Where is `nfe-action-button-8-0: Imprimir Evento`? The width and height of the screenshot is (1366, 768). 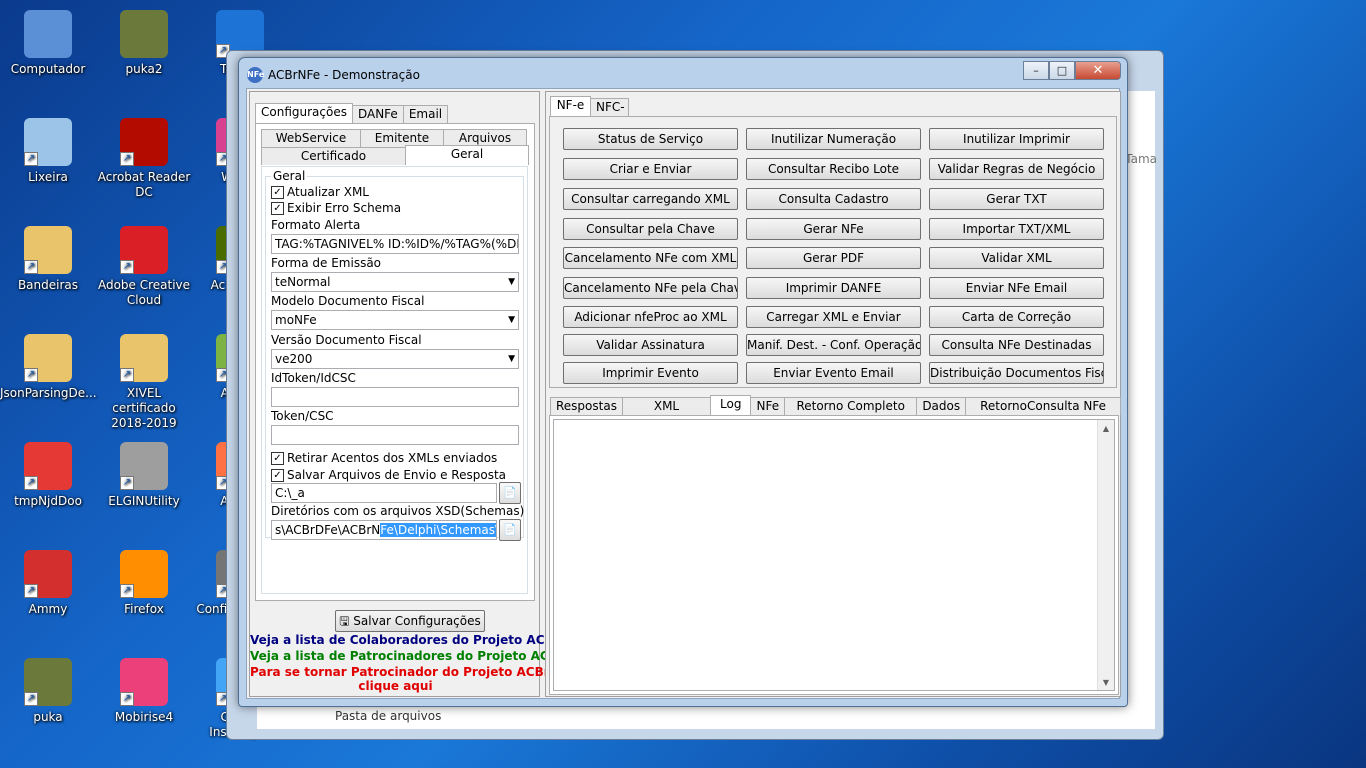 nfe-action-button-8-0: Imprimir Evento is located at coordinates (650, 373).